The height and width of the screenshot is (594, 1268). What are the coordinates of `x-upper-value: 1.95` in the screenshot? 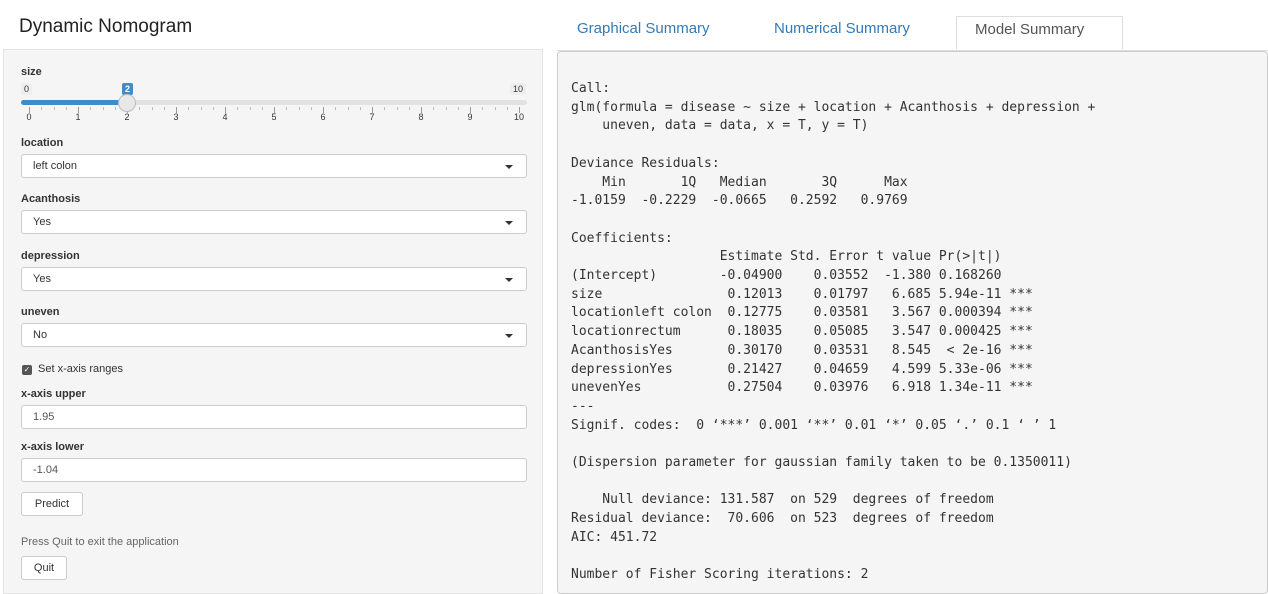 It's located at (44, 417).